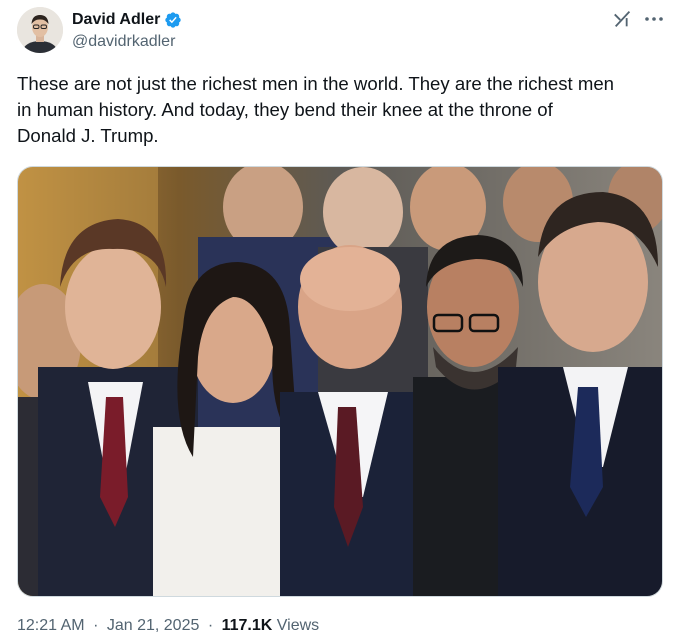  What do you see at coordinates (623, 19) in the screenshot?
I see `grok-icon` at bounding box center [623, 19].